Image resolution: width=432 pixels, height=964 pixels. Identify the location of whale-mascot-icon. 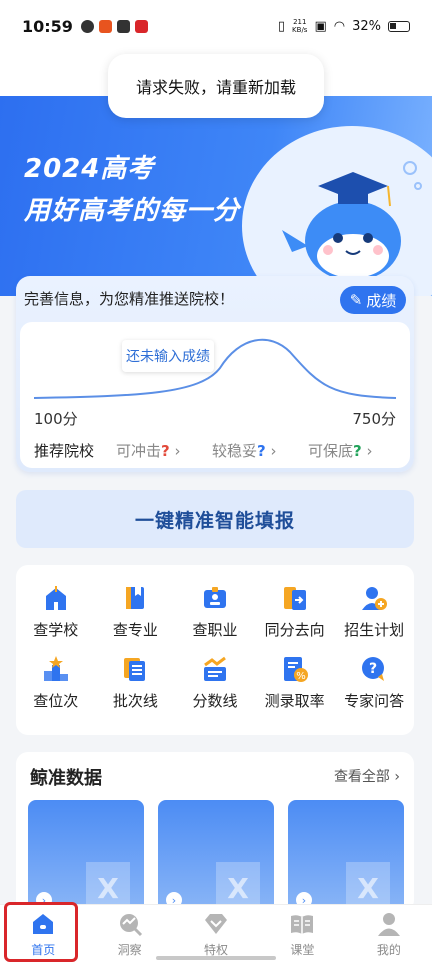
(352, 221).